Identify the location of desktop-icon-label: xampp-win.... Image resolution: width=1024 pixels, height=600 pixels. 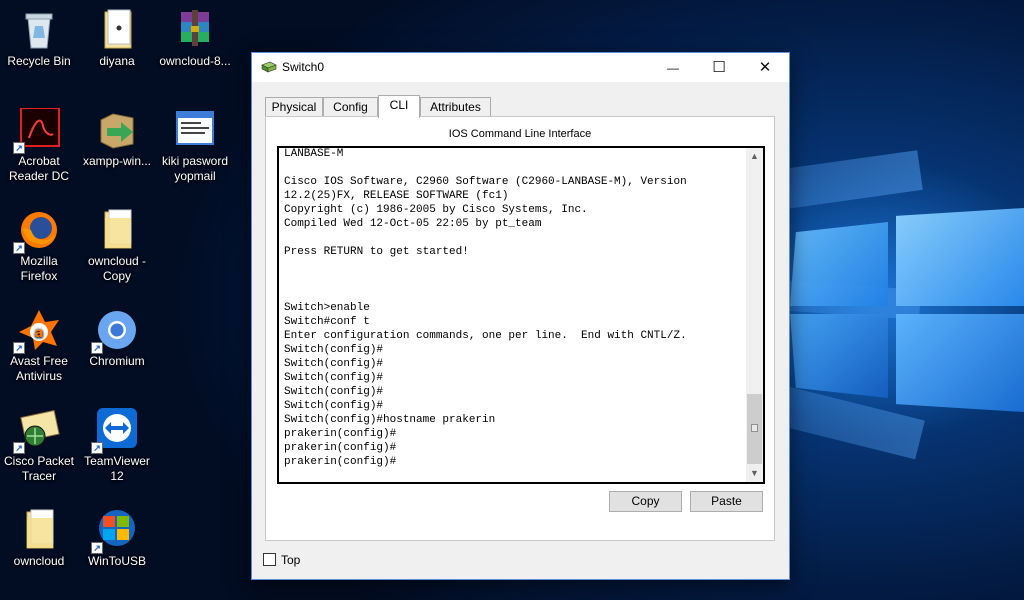
(117, 161).